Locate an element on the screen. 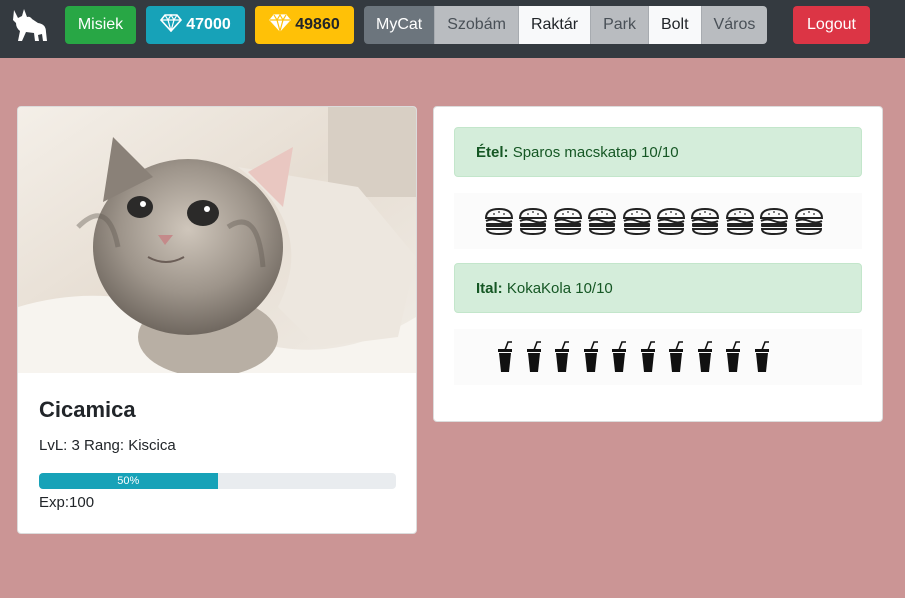 This screenshot has width=905, height=598. tab-park: Park is located at coordinates (620, 25).